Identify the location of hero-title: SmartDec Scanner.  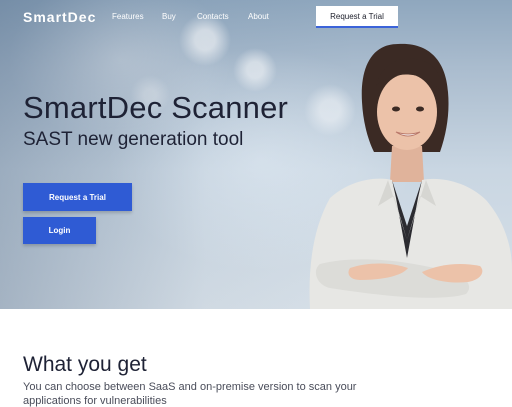
(156, 107).